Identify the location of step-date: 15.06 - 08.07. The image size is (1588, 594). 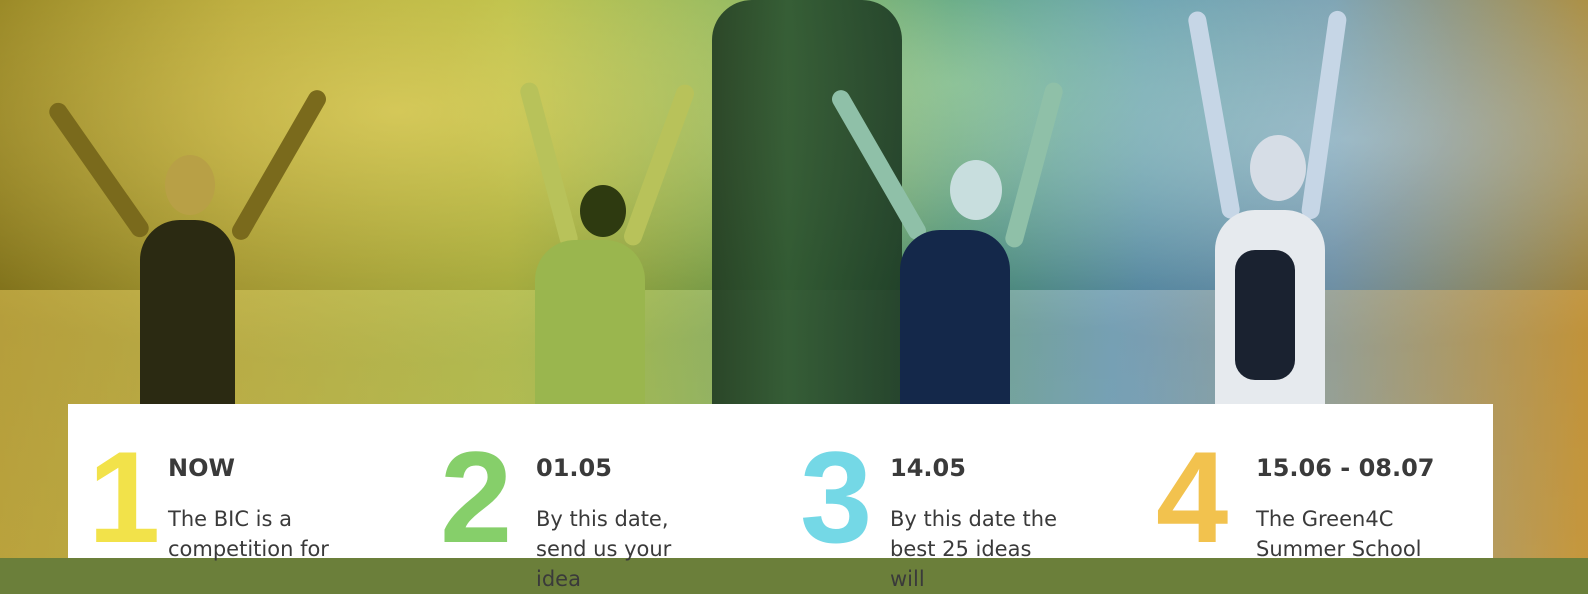
(1345, 468).